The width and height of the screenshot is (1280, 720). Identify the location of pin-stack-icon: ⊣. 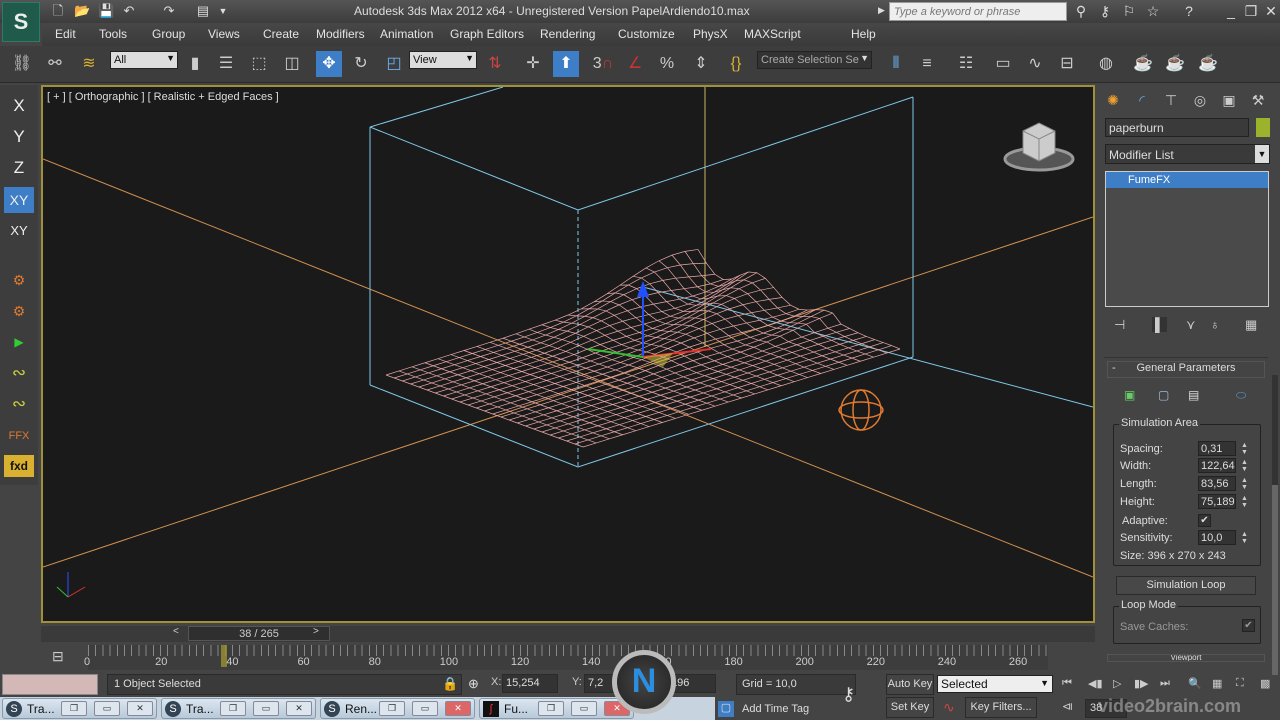
(1119, 325).